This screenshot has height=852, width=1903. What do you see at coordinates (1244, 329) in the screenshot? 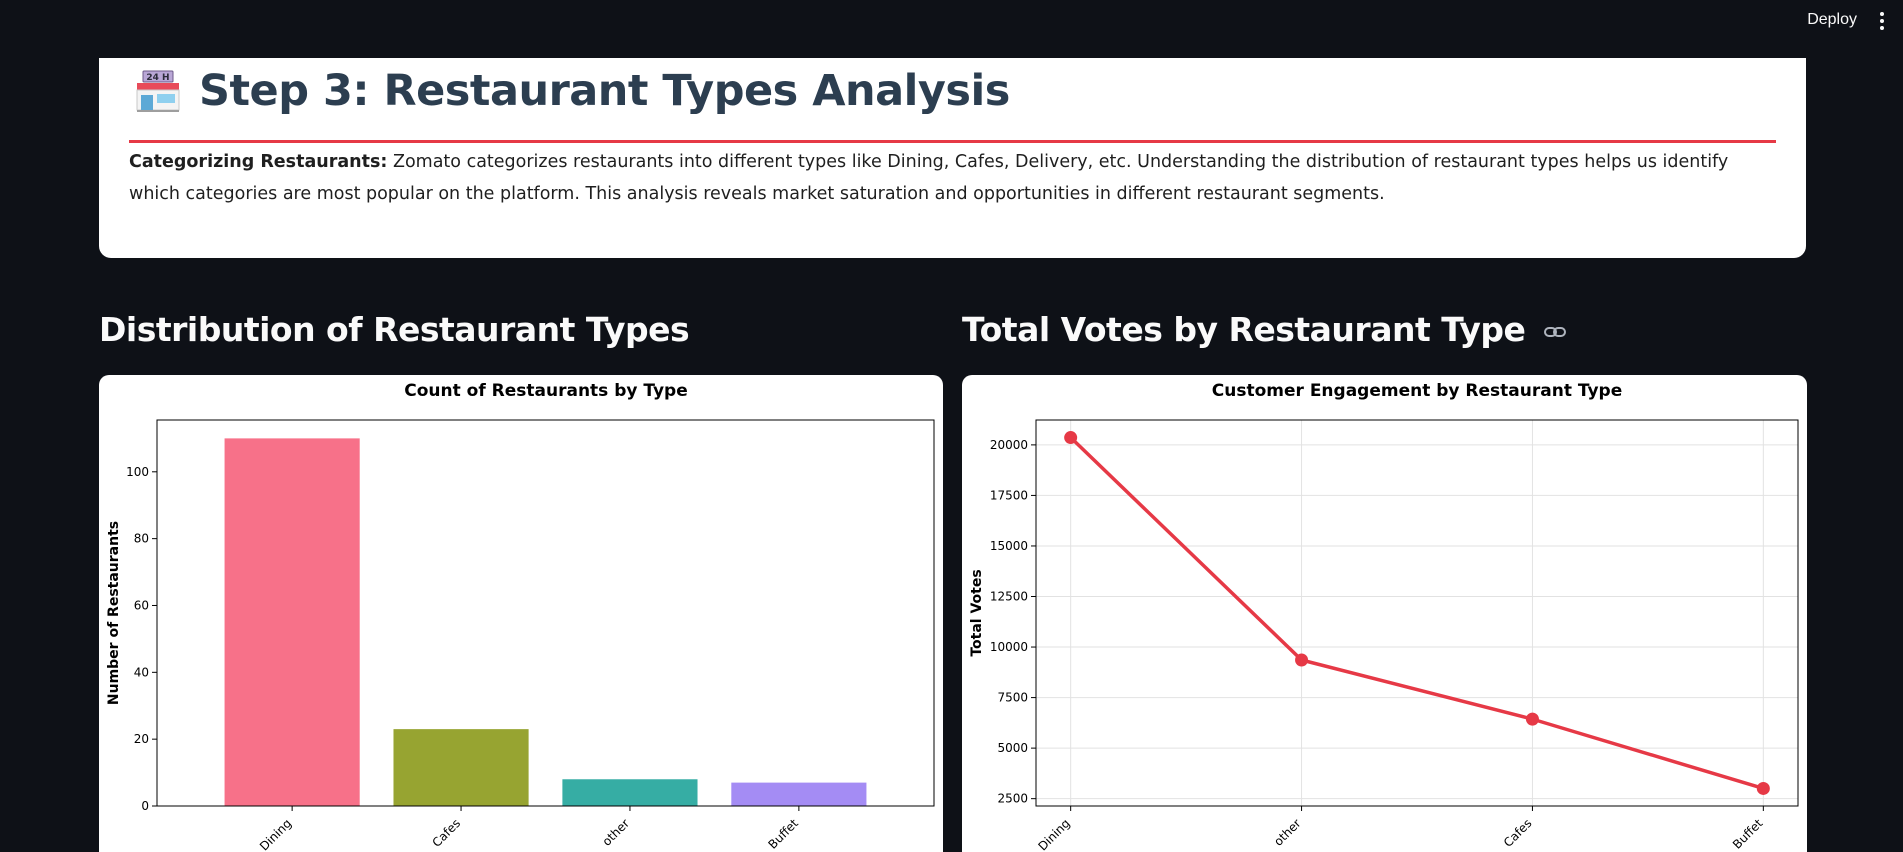
I see `votes-heading-text: Total Votes by Restaurant Type` at bounding box center [1244, 329].